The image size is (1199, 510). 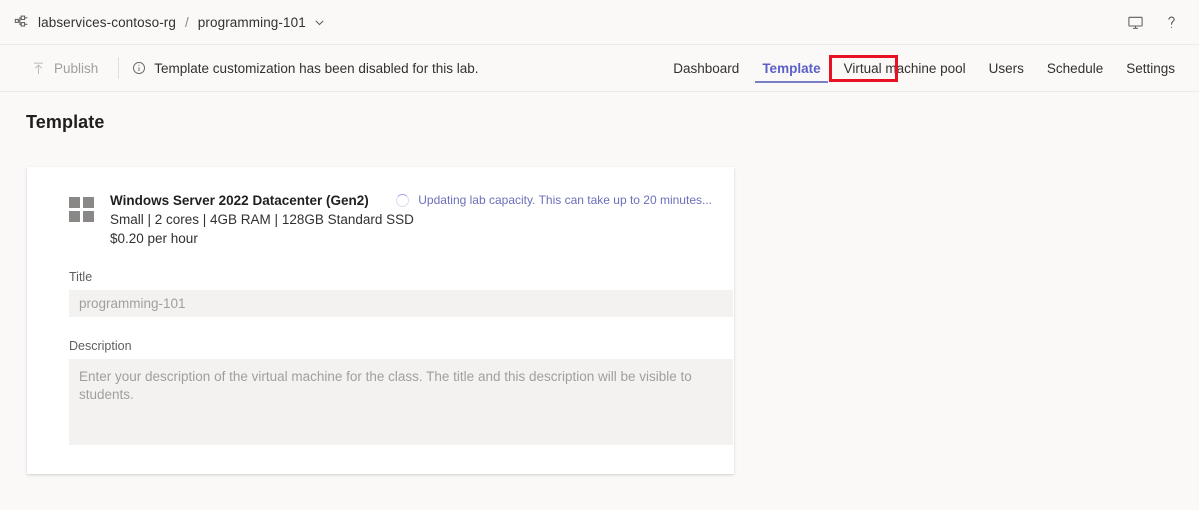 I want to click on title-input, so click(x=401, y=303).